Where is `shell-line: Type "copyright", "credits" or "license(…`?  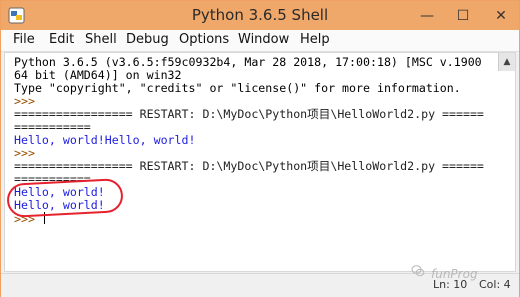
shell-line: Type "copyright", "credits" or "license(… is located at coordinates (237, 88).